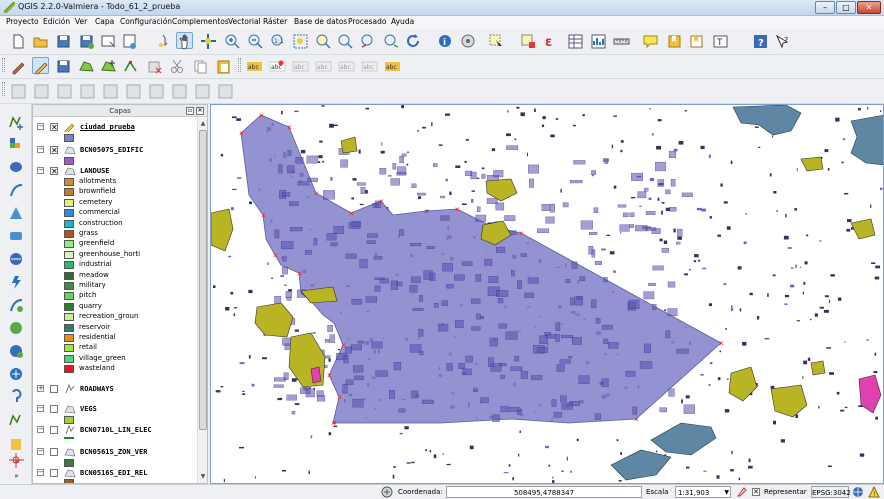 The width and height of the screenshot is (884, 499). Describe the element at coordinates (154, 66) in the screenshot. I see `delete-selected-icon` at that location.